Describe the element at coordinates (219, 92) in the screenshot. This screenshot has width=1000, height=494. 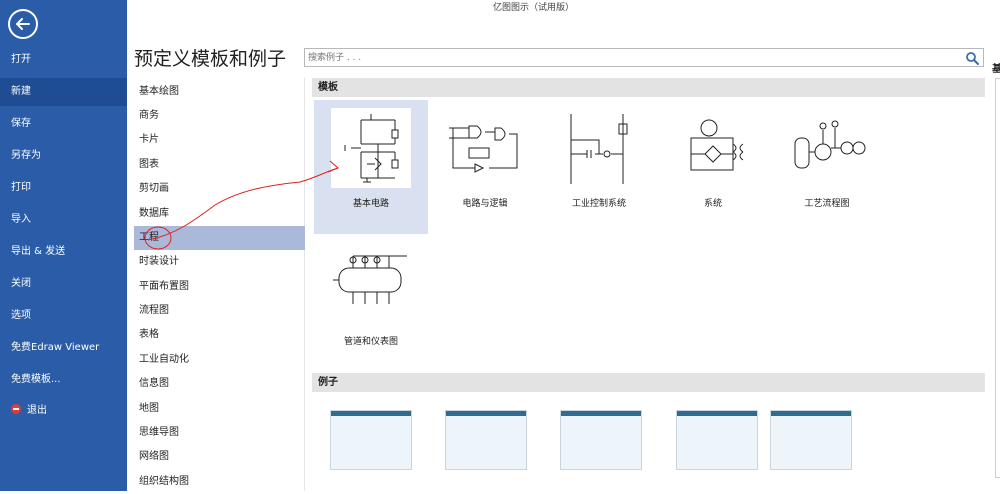
I see `category-item: 基本绘图` at that location.